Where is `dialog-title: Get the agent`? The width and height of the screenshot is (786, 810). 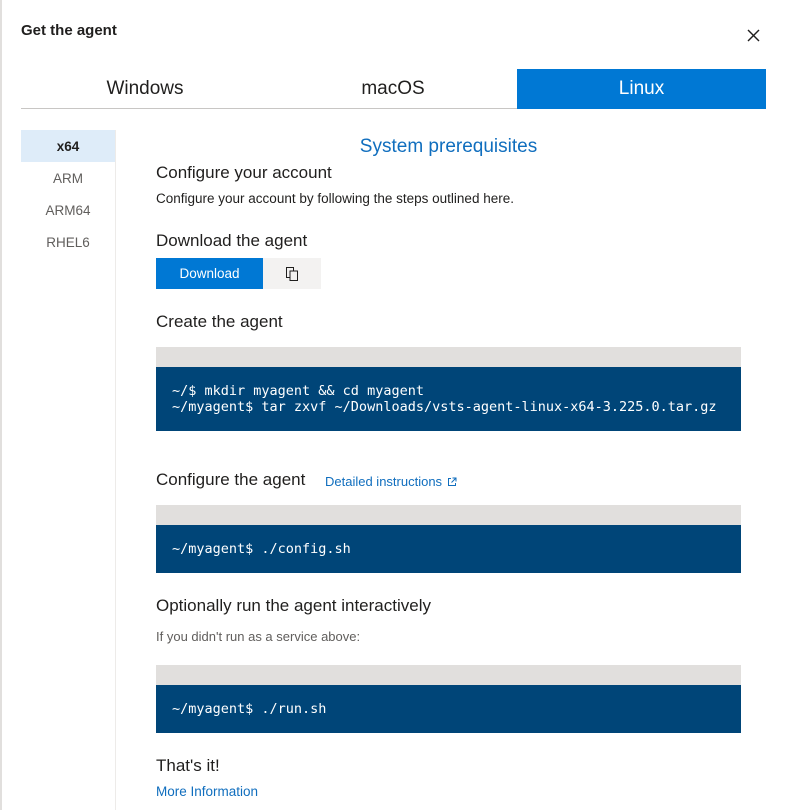
dialog-title: Get the agent is located at coordinates (69, 30).